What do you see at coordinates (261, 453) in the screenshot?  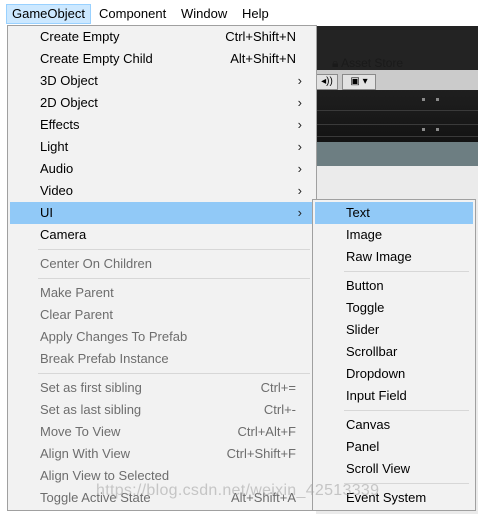 I see `menu-item-shortcut: Ctrl+Shift+F` at bounding box center [261, 453].